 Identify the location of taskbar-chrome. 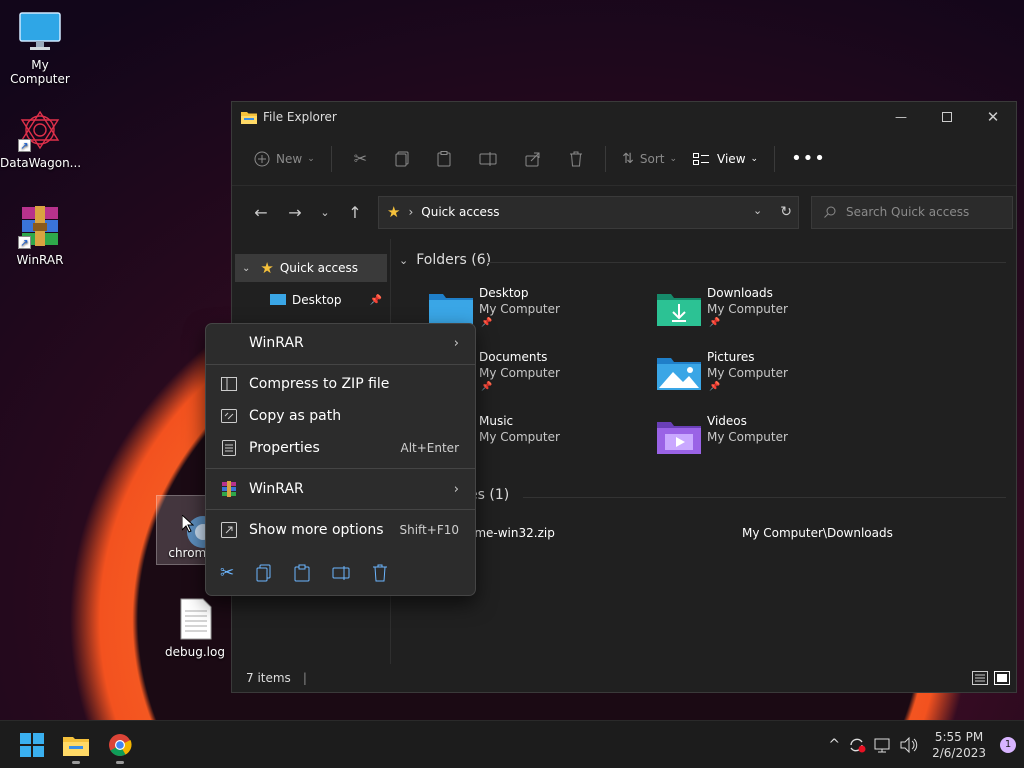
(120, 745).